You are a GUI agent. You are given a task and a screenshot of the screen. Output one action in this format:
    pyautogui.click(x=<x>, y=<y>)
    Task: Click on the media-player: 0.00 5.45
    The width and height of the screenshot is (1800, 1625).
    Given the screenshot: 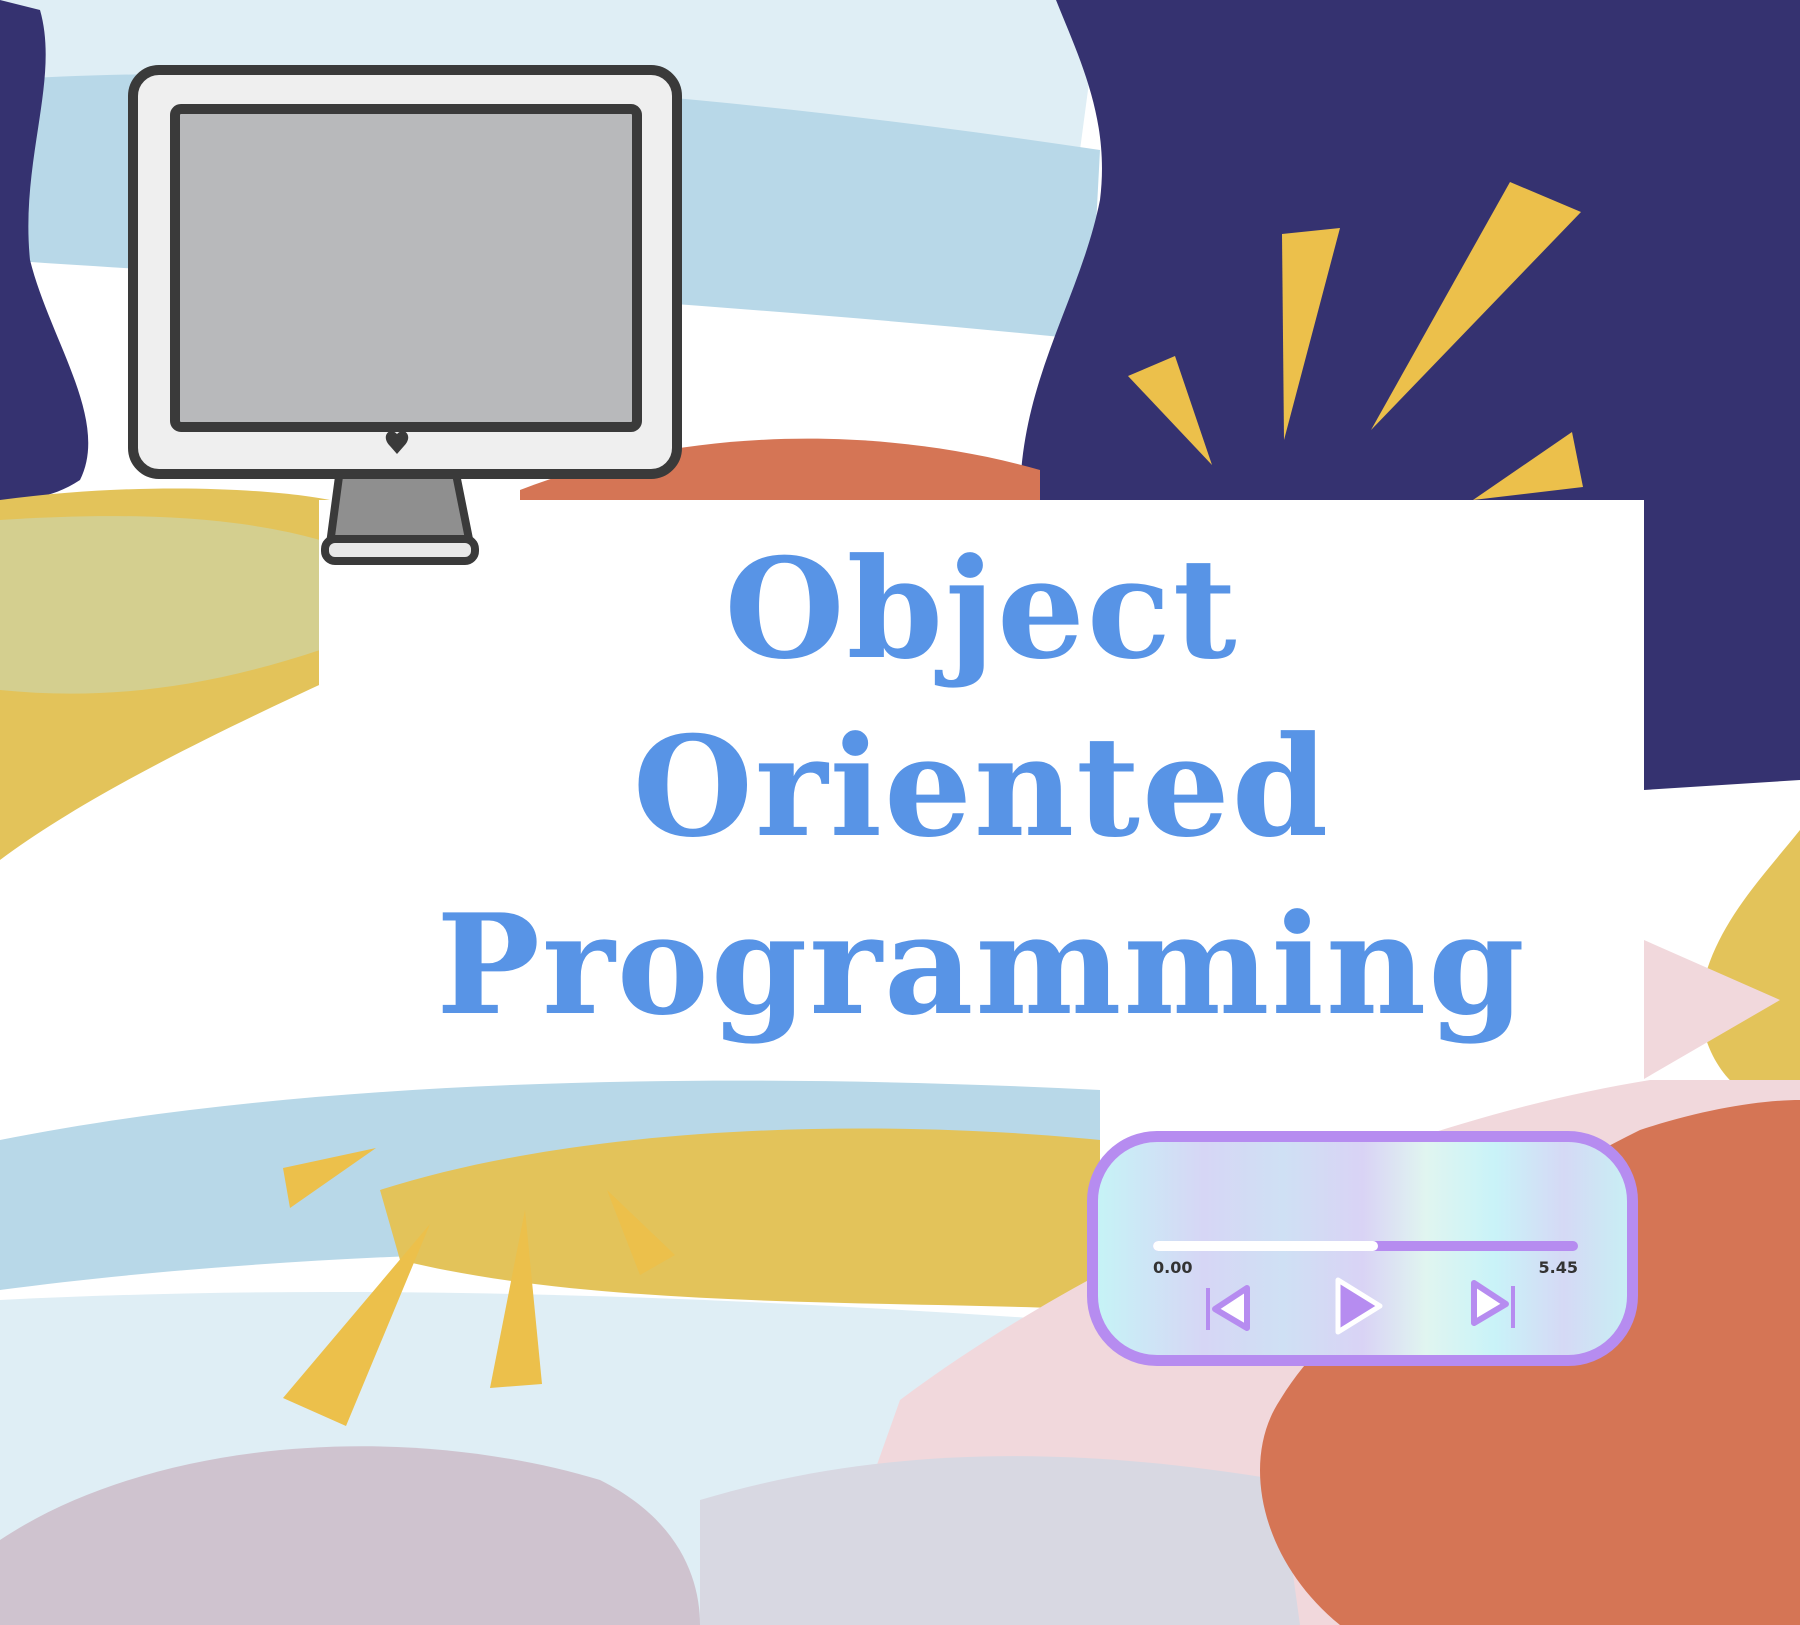 What is the action you would take?
    pyautogui.click(x=1362, y=1248)
    